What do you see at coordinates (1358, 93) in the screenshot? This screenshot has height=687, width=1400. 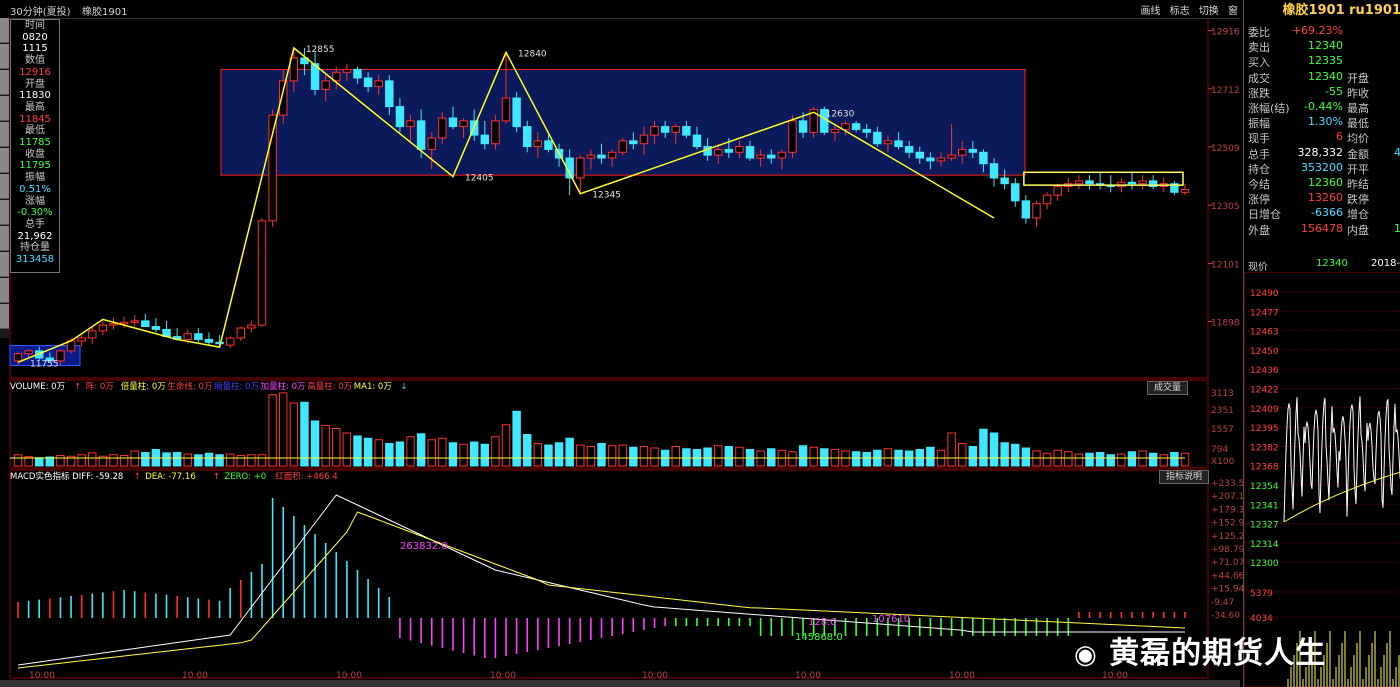 I see `quote-cell: 昨收` at bounding box center [1358, 93].